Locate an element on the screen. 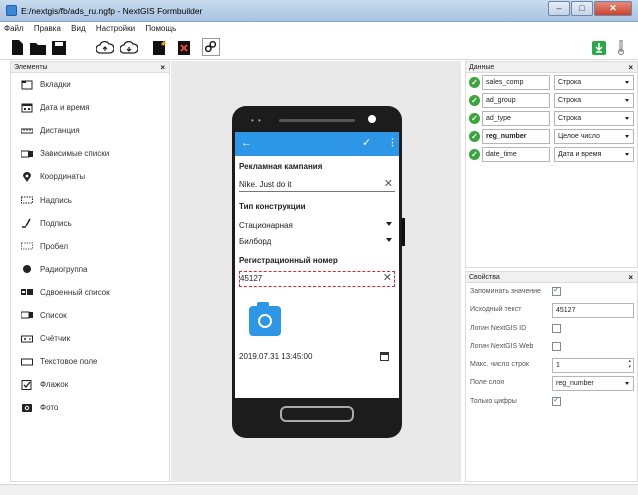  data-panel-close-button: × is located at coordinates (630, 67).